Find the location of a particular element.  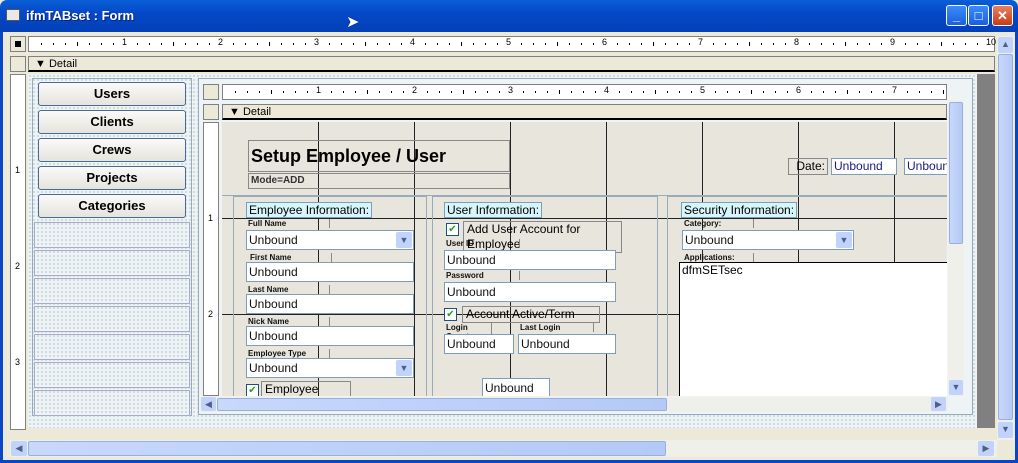

horizontal-scrollbar: ◀ ▶ is located at coordinates (503, 448).